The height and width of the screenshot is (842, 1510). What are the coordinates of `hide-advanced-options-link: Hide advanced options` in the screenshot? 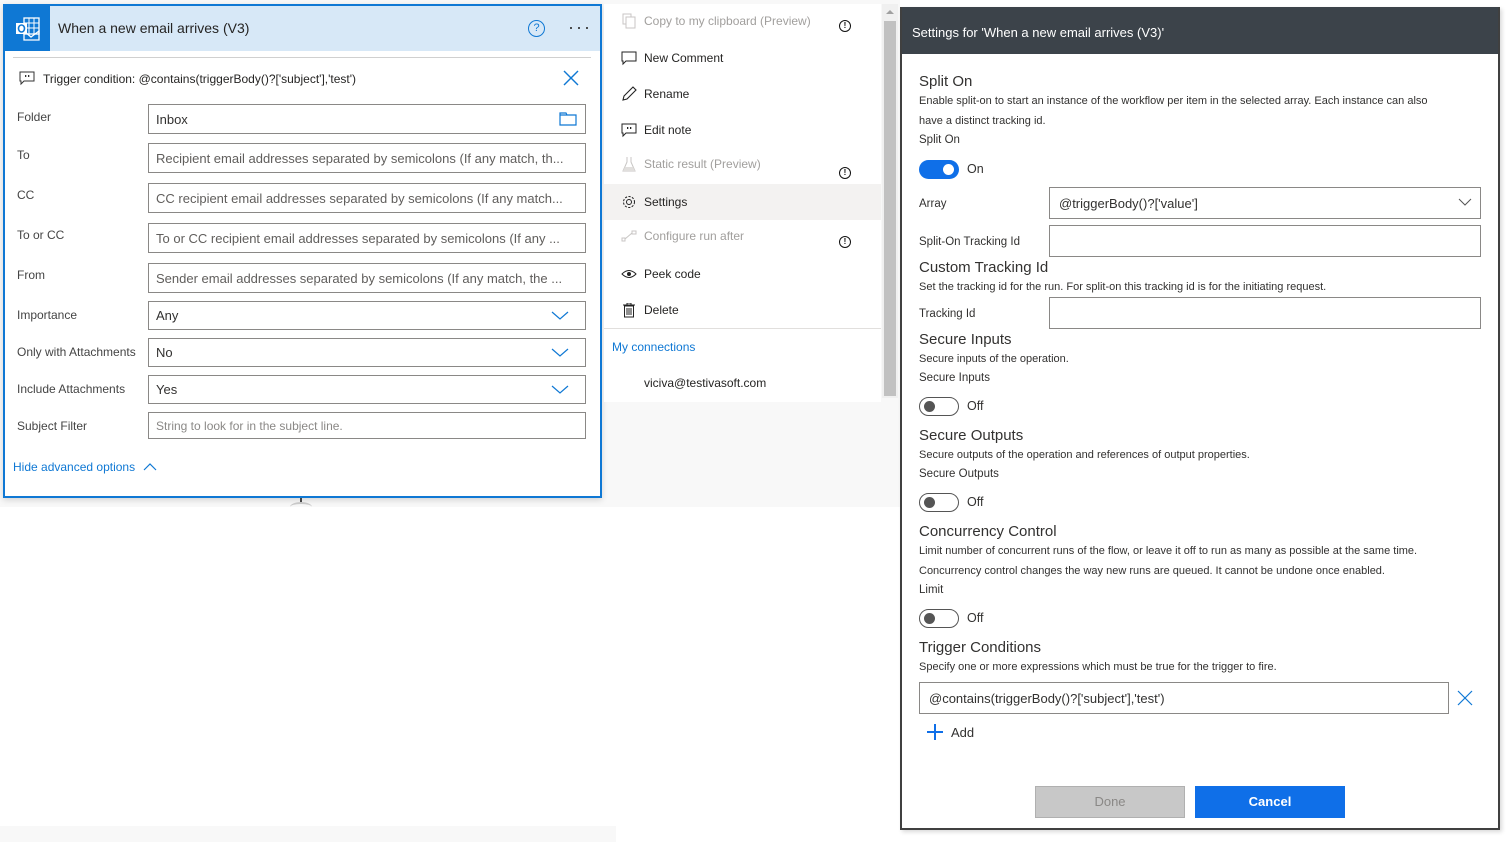 It's located at (85, 467).